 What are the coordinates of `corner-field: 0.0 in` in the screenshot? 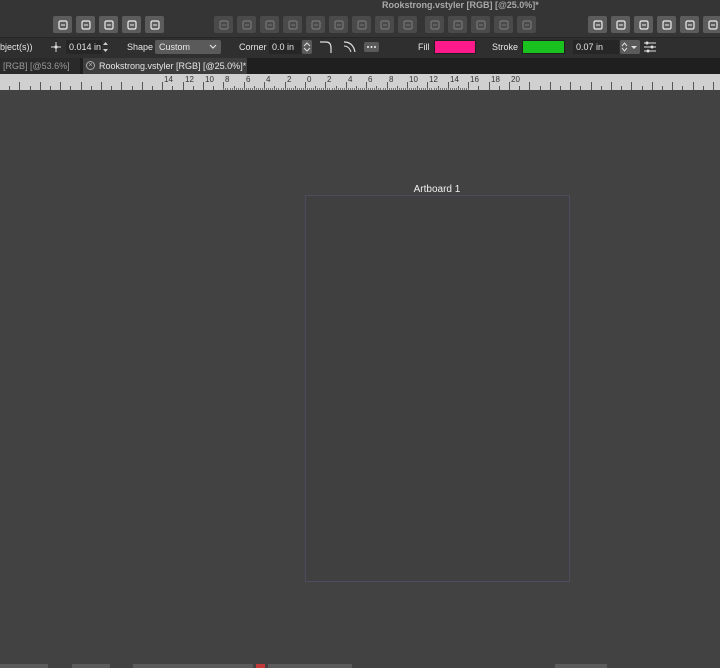 It's located at (285, 47).